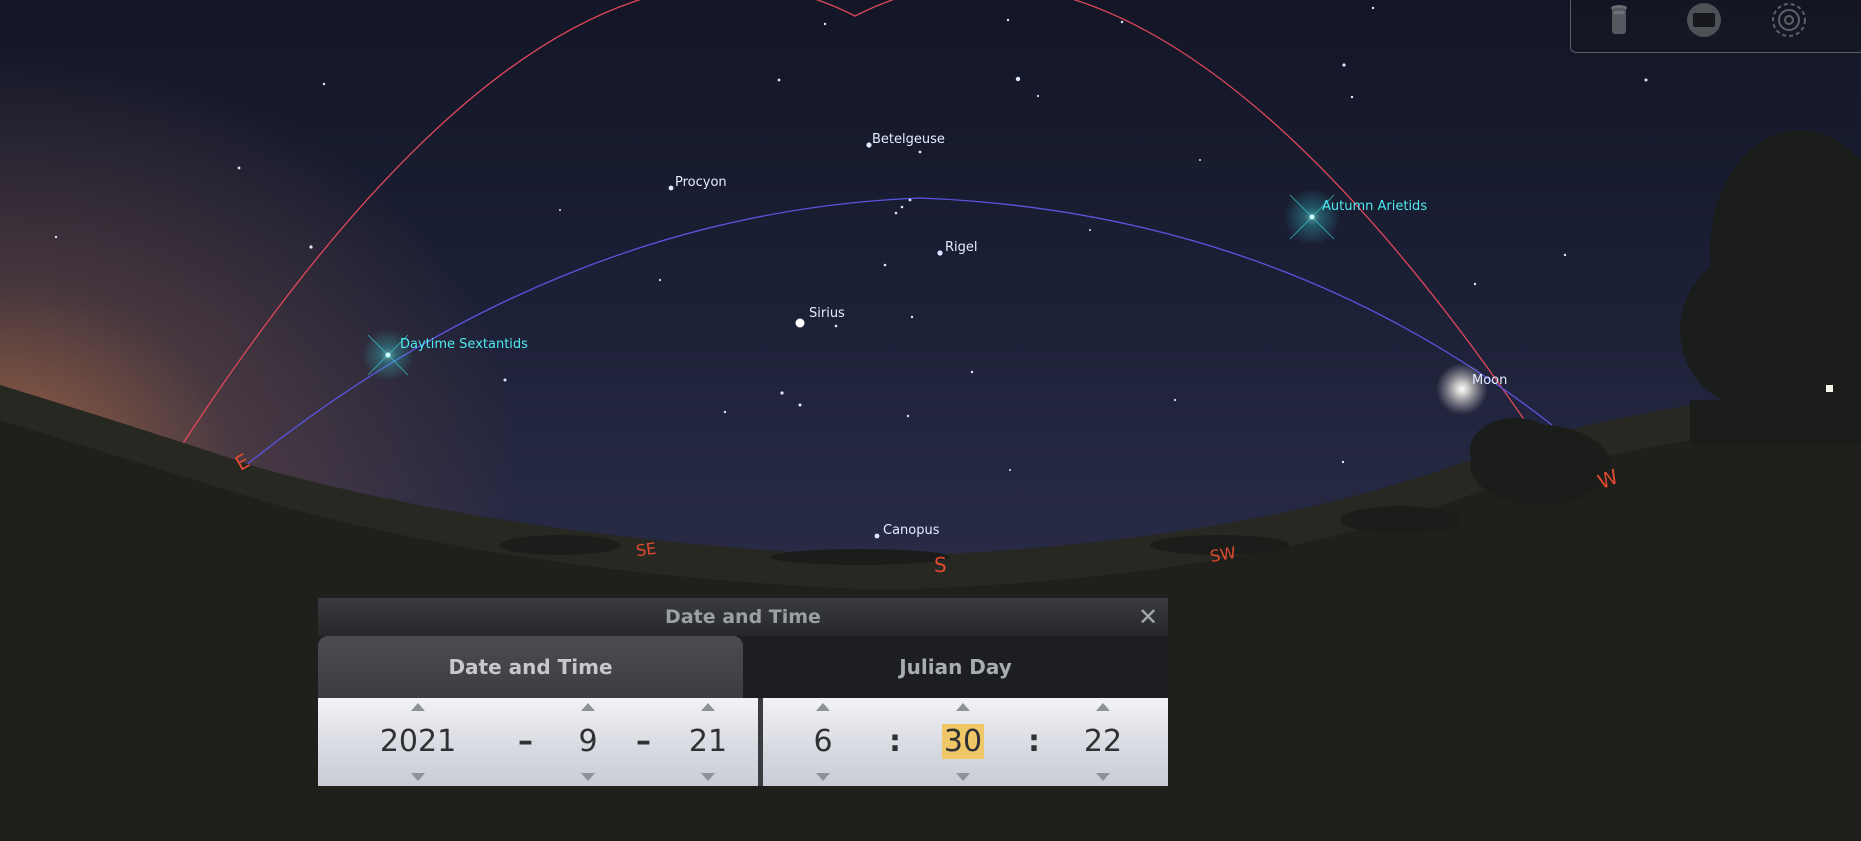  What do you see at coordinates (588, 707) in the screenshot?
I see `month-up-arrow-icon` at bounding box center [588, 707].